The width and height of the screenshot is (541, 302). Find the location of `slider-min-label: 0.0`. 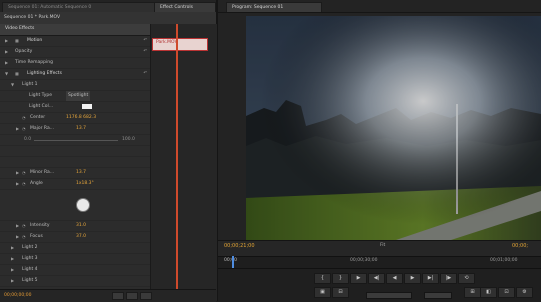

slider-min-label: 0.0 is located at coordinates (28, 139).